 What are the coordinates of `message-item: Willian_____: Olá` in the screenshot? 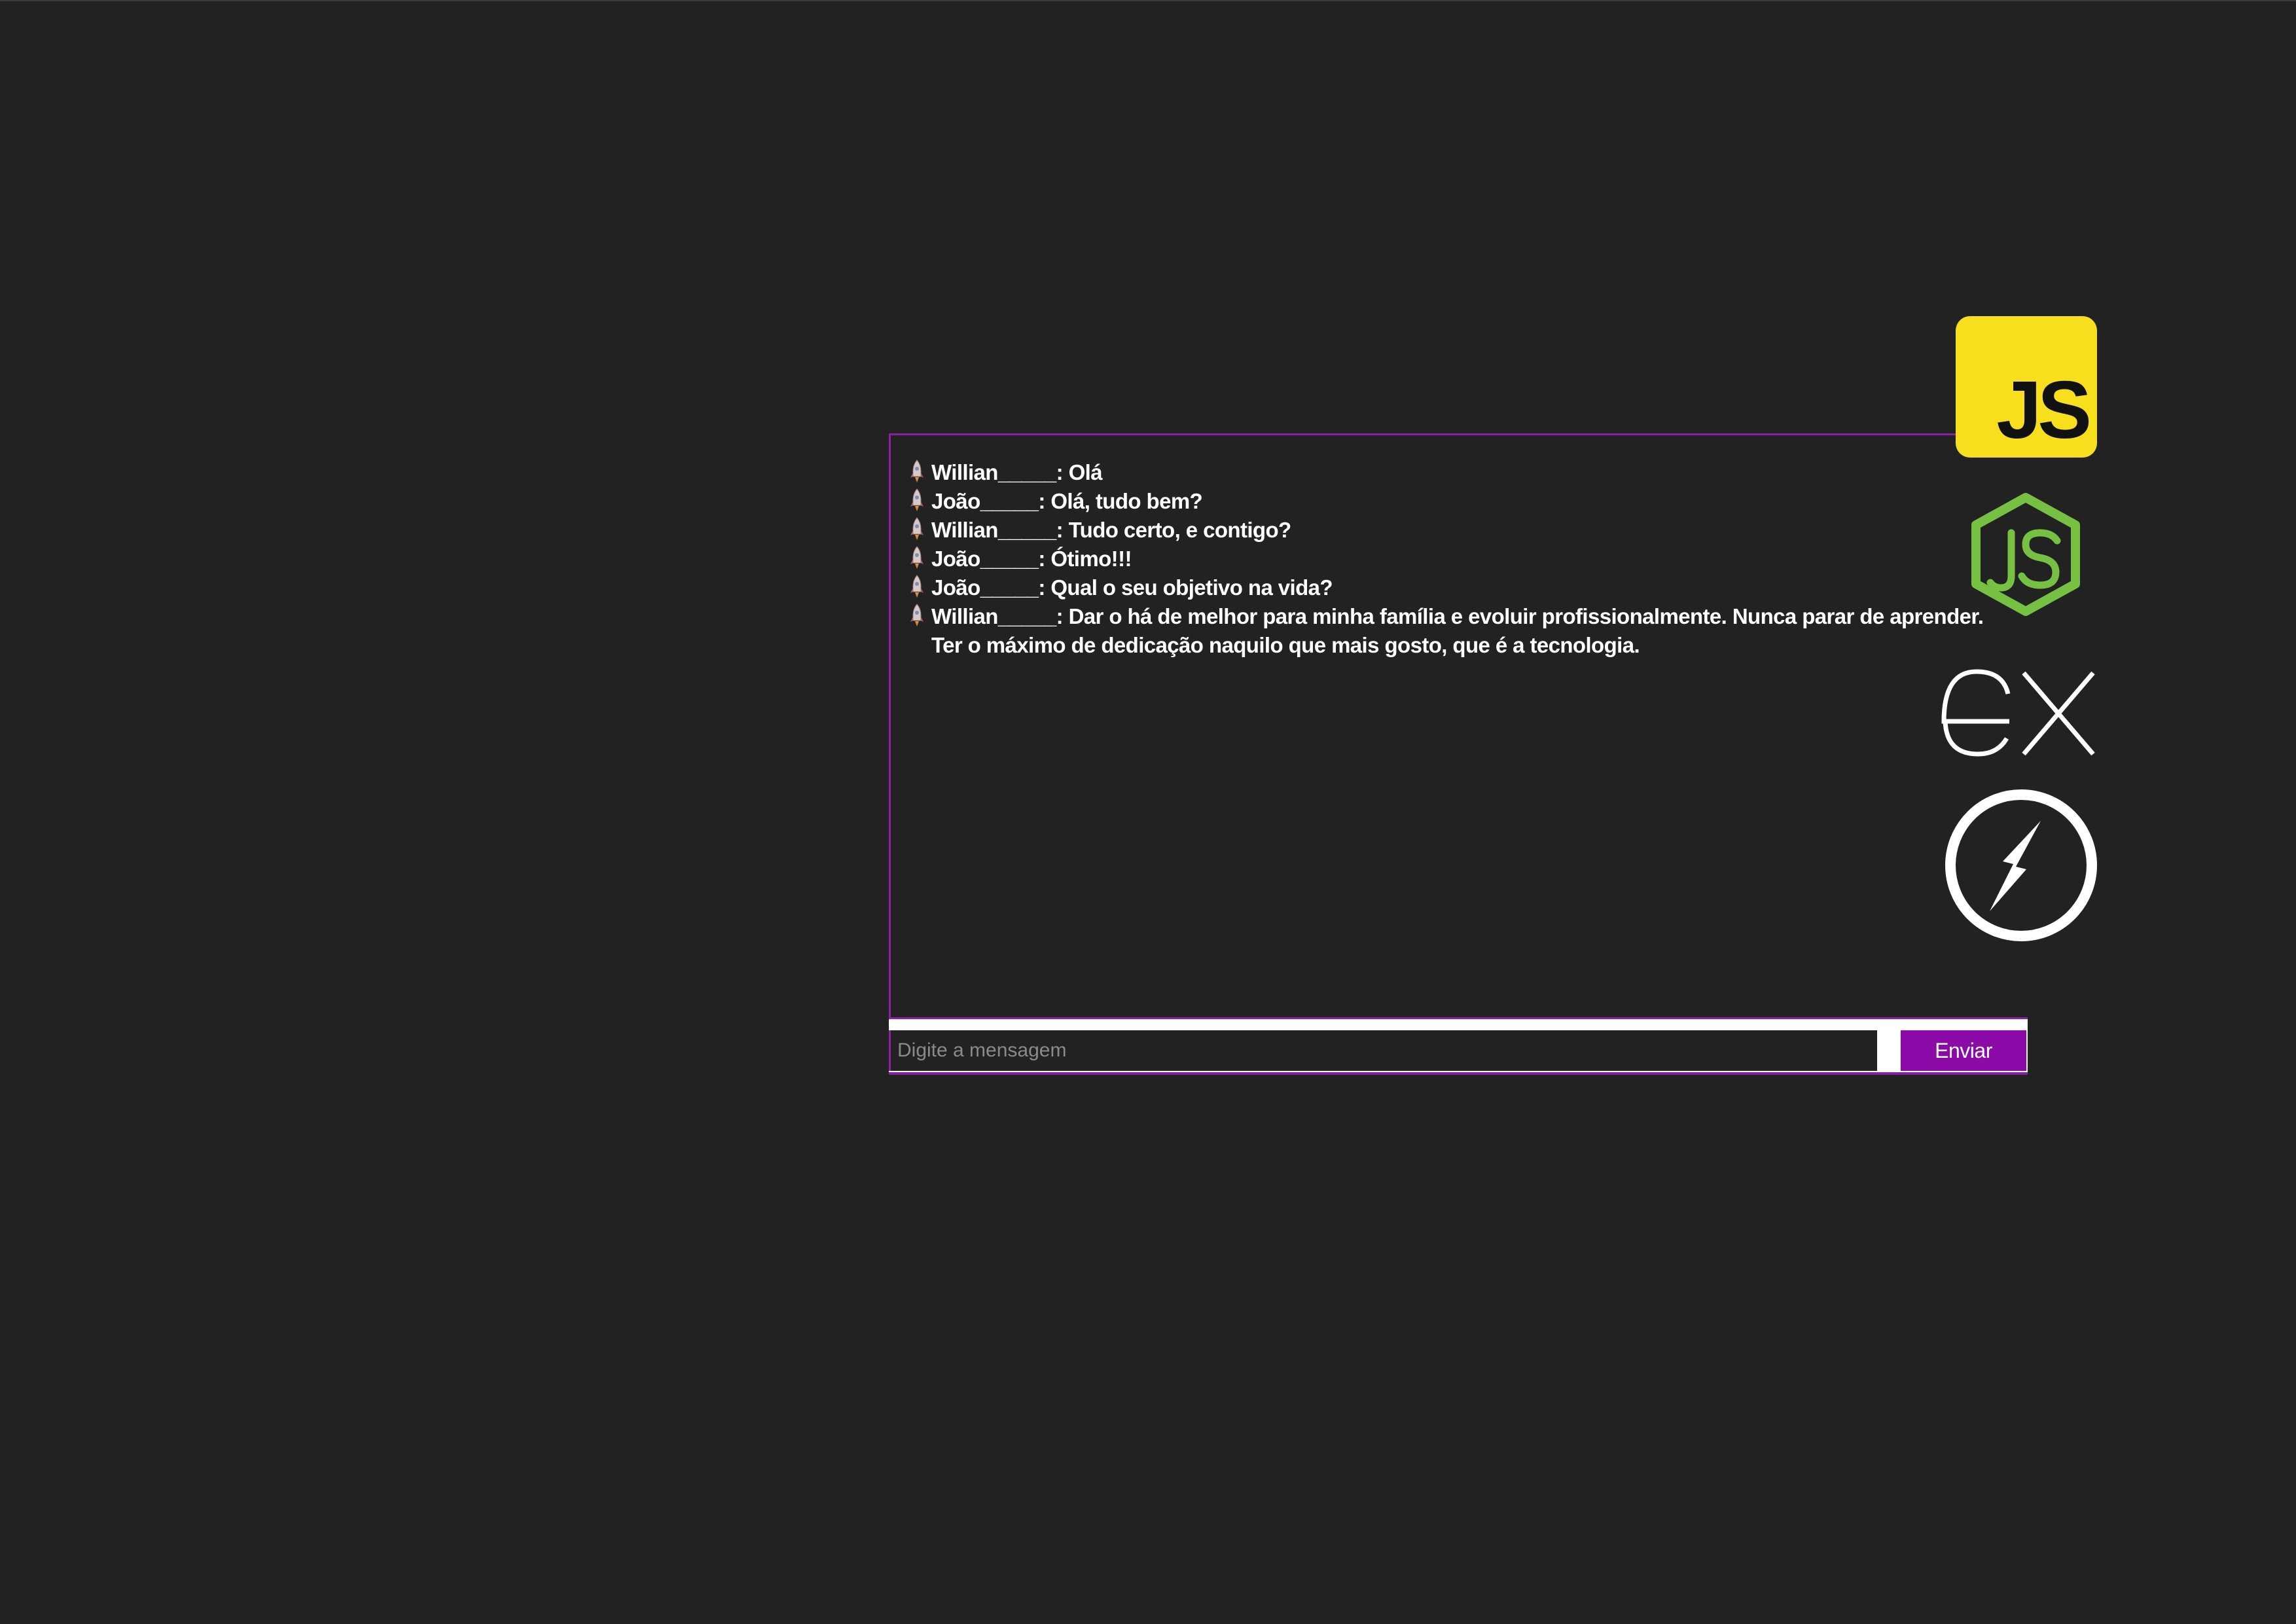 It's located at (1463, 472).